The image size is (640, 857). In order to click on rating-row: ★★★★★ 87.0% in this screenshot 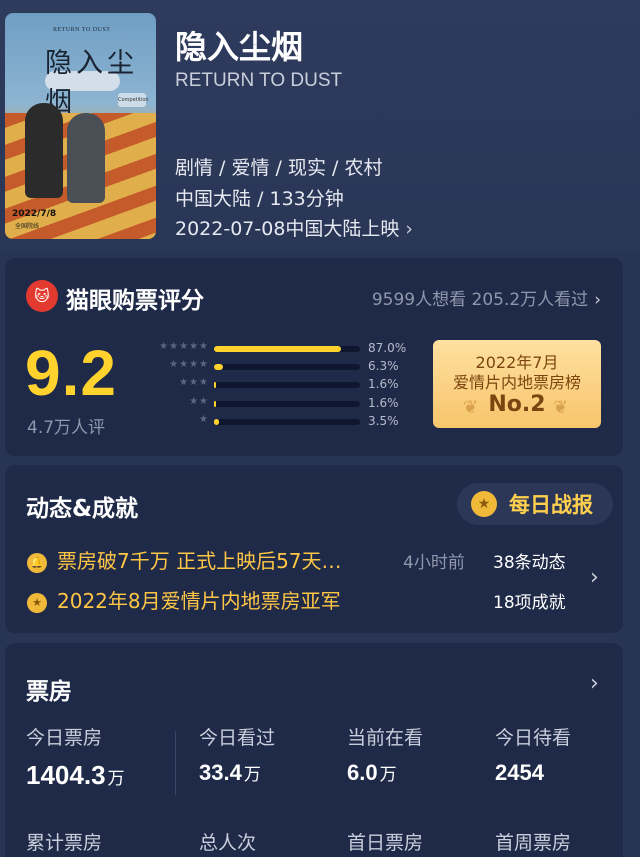, I will do `click(279, 350)`.